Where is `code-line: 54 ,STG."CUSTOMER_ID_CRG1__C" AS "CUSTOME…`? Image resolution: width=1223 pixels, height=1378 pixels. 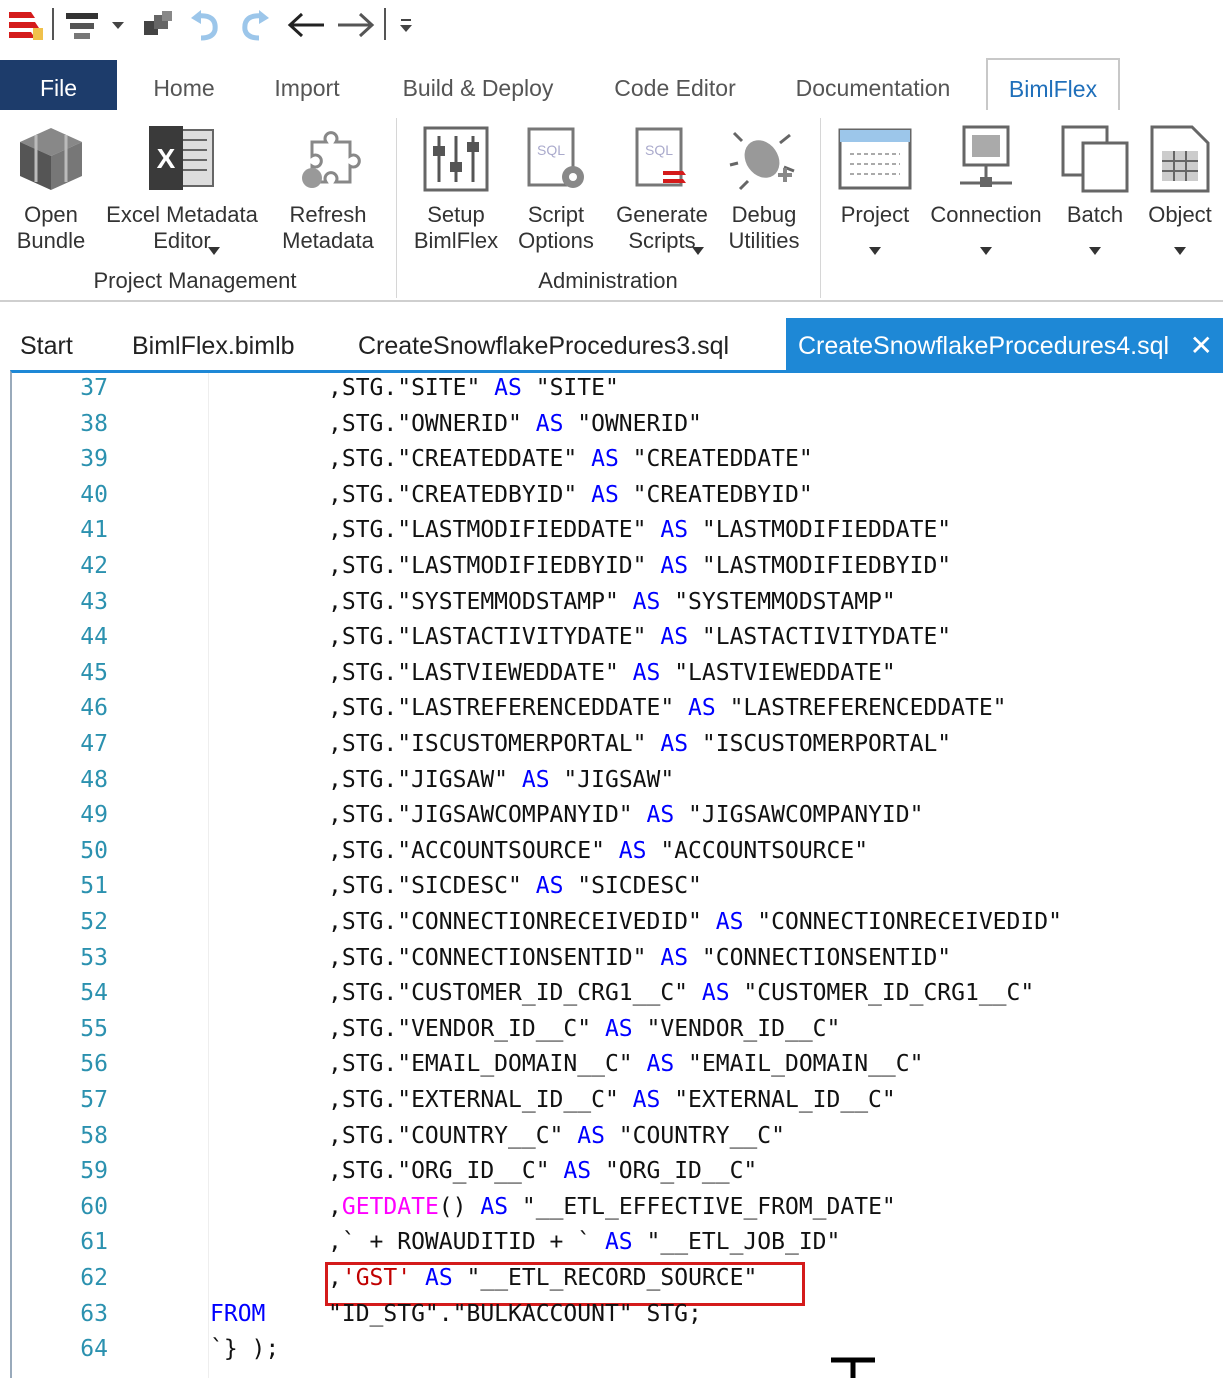 code-line: 54 ,STG."CUSTOMER_ID_CRG1__C" AS "CUSTOME… is located at coordinates (617, 998).